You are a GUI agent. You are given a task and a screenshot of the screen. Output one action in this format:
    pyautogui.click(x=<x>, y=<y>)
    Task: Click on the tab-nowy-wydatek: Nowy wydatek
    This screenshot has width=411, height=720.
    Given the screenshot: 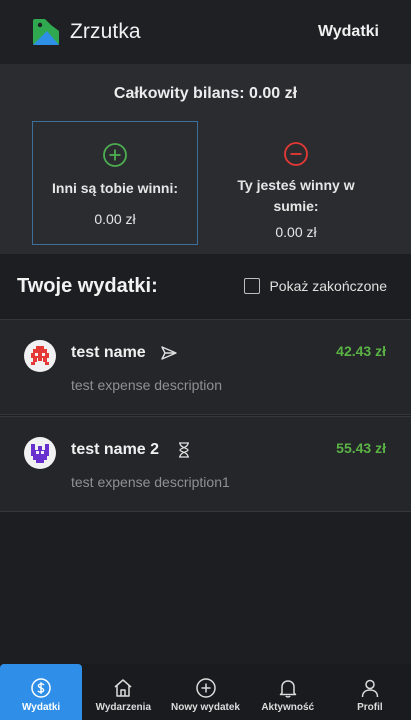 What is the action you would take?
    pyautogui.click(x=205, y=692)
    